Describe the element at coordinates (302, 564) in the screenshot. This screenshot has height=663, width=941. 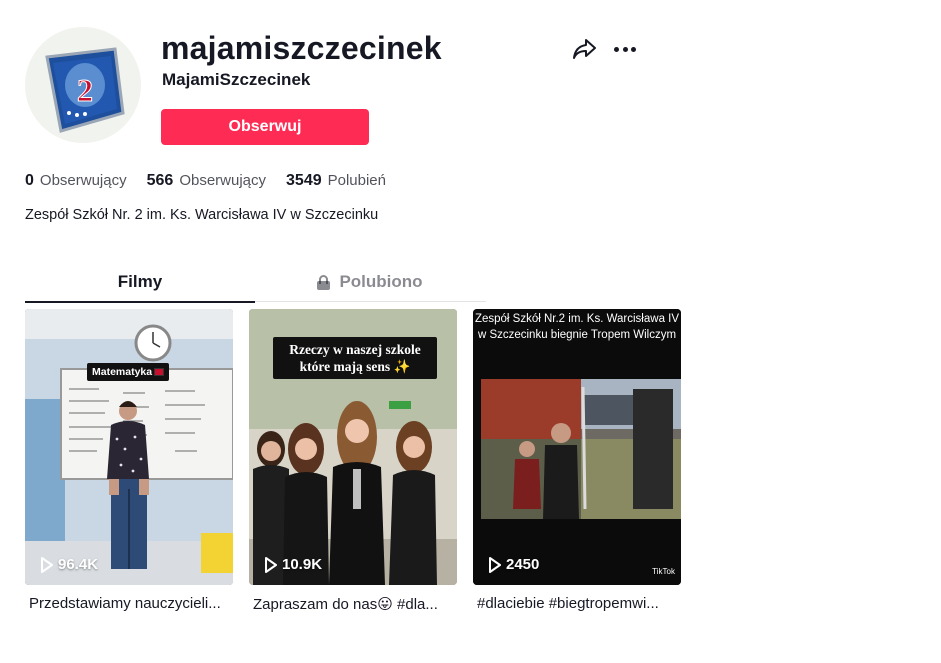
I see `play-count-value: 10.9K` at that location.